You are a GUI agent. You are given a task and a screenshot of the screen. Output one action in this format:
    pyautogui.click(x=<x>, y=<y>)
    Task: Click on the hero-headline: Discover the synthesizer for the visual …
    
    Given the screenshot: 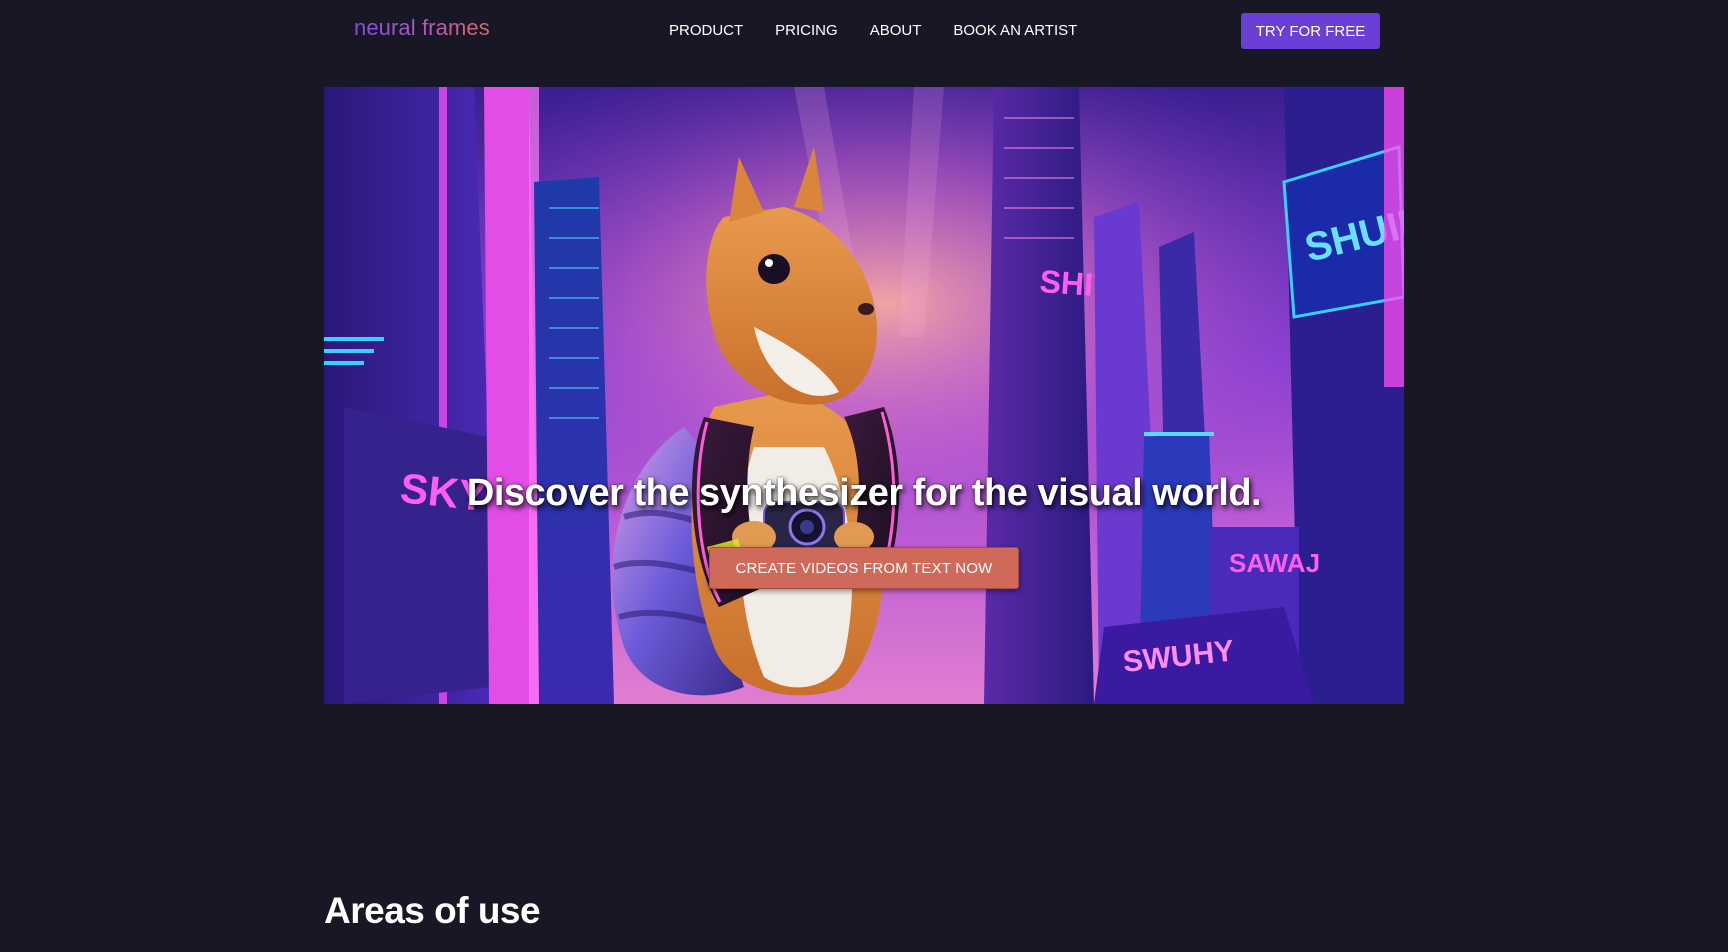 What is the action you would take?
    pyautogui.click(x=864, y=493)
    